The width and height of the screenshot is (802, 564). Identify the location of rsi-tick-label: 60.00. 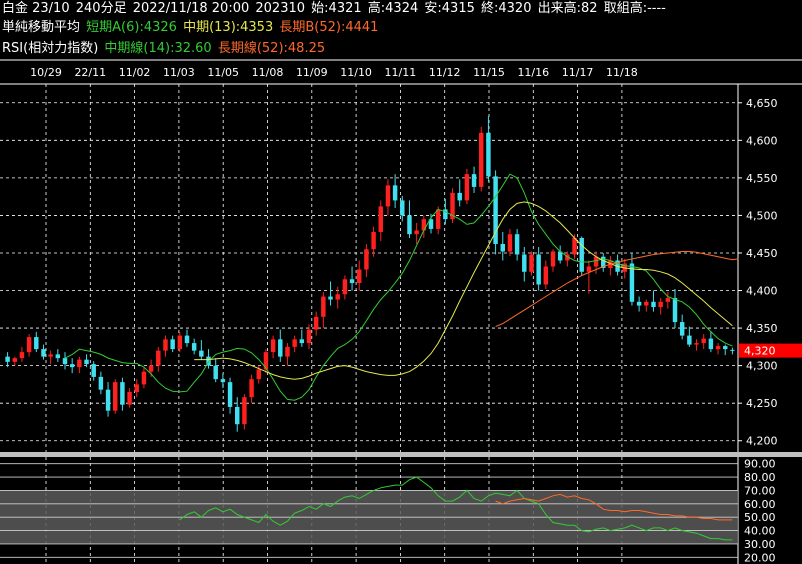
(760, 504).